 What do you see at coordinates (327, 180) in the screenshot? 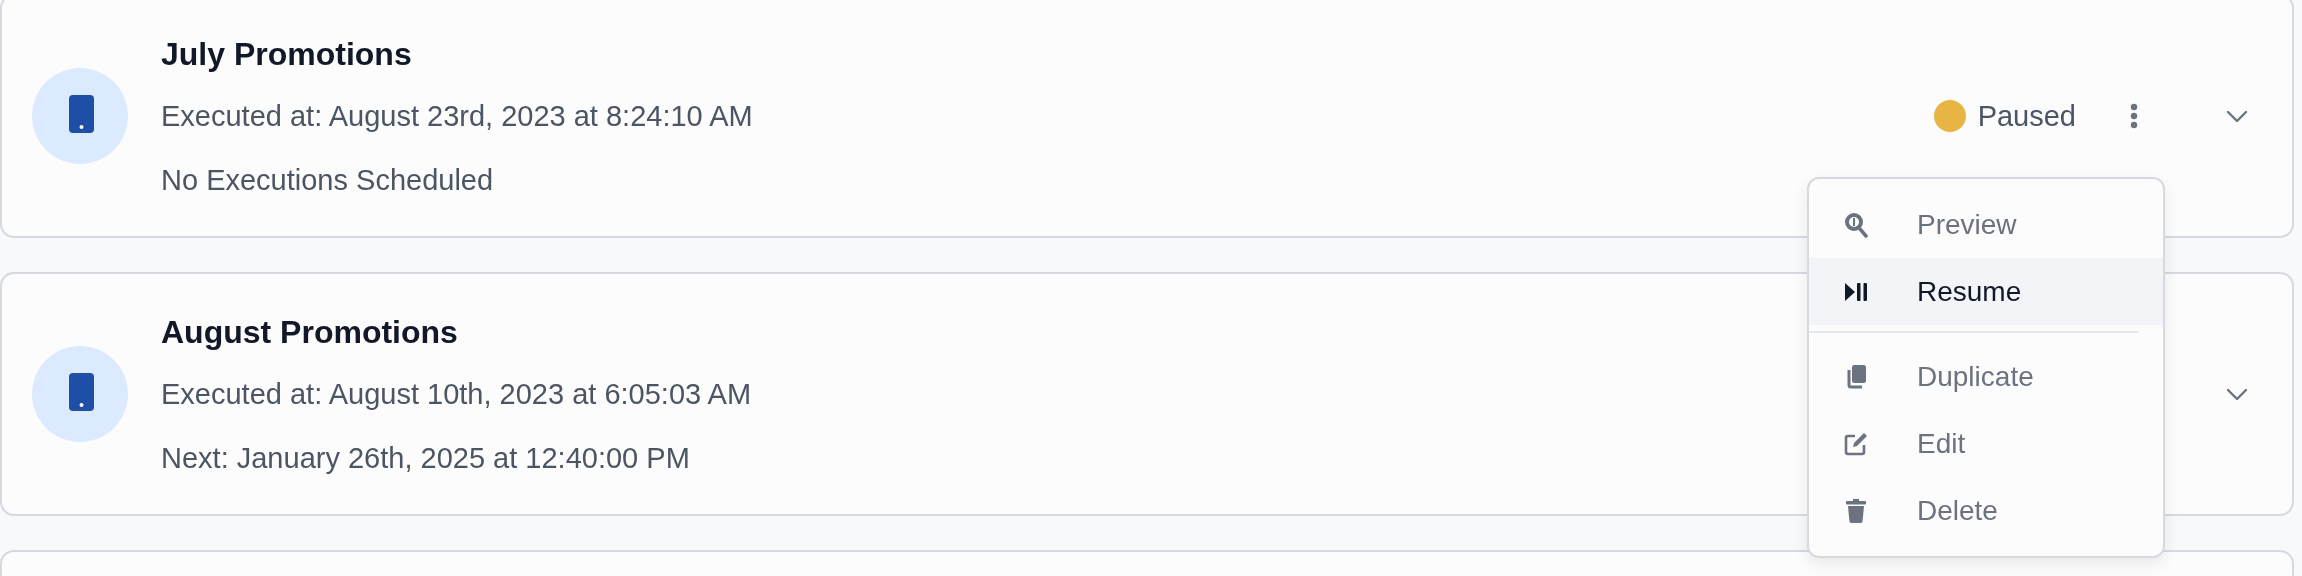
I see `next-execution-text: No Executions Scheduled` at bounding box center [327, 180].